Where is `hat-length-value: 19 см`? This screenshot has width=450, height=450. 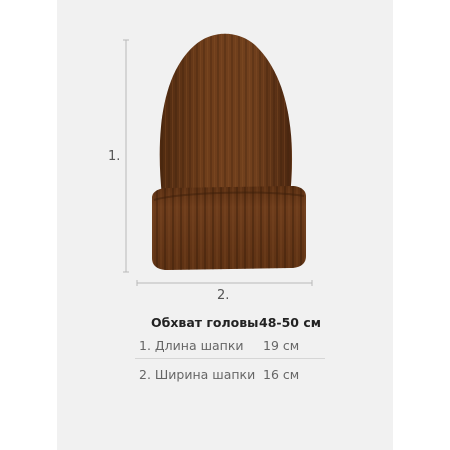 hat-length-value: 19 см is located at coordinates (281, 345).